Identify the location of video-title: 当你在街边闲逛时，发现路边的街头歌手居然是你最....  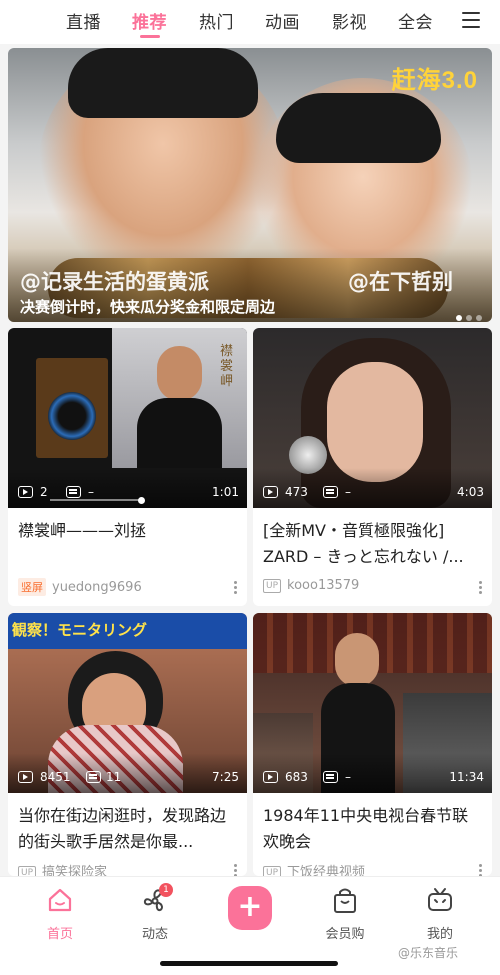
(128, 829).